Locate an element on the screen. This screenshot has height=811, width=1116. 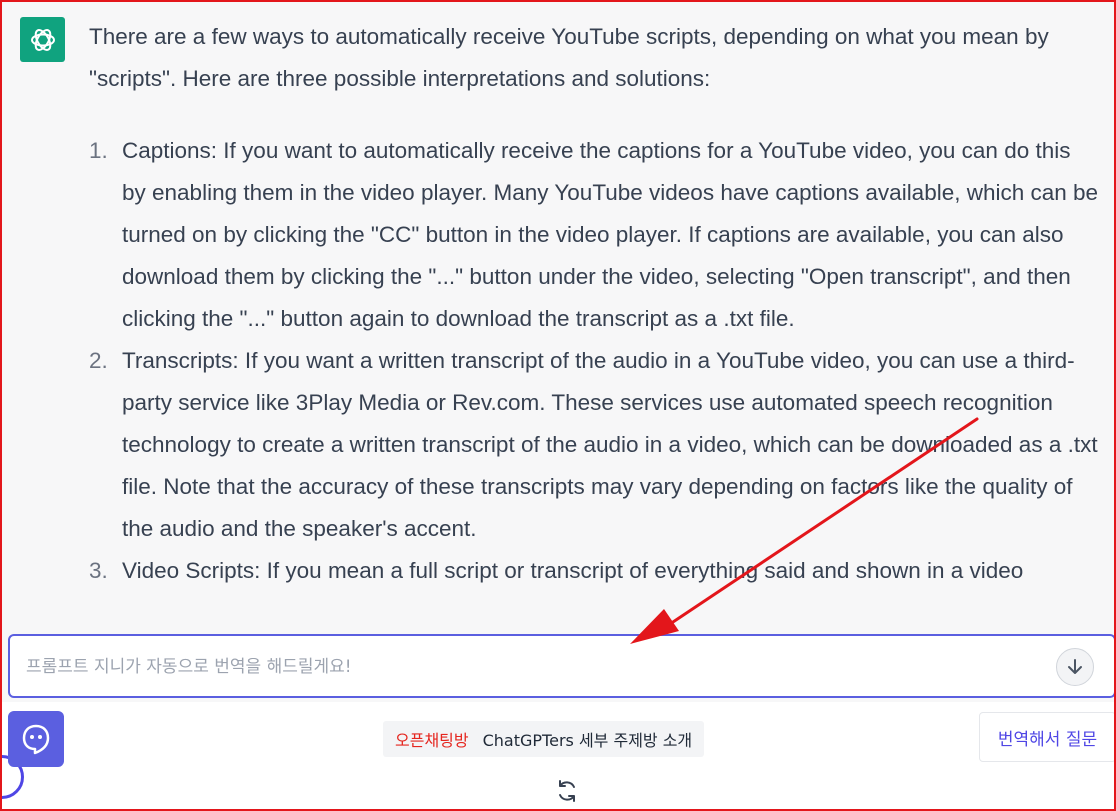
send-button is located at coordinates (1075, 667).